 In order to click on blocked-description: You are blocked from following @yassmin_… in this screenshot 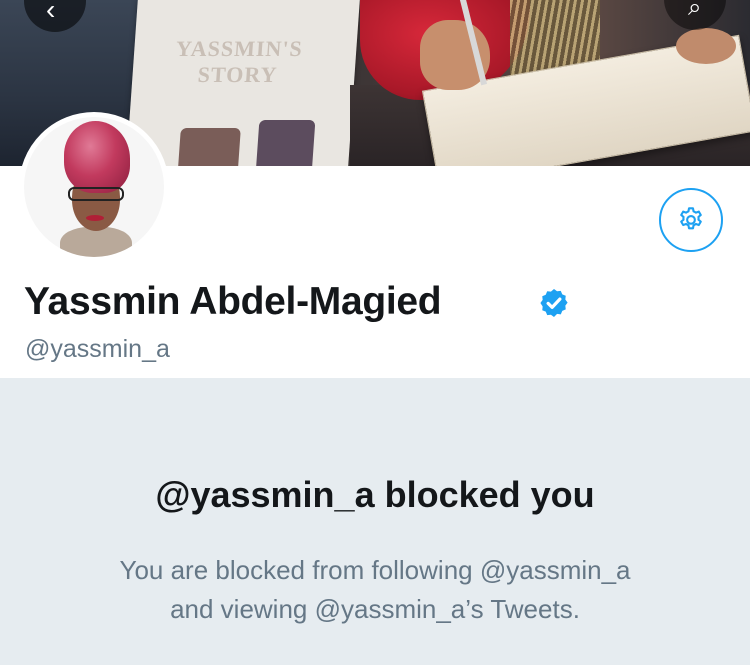, I will do `click(375, 590)`.